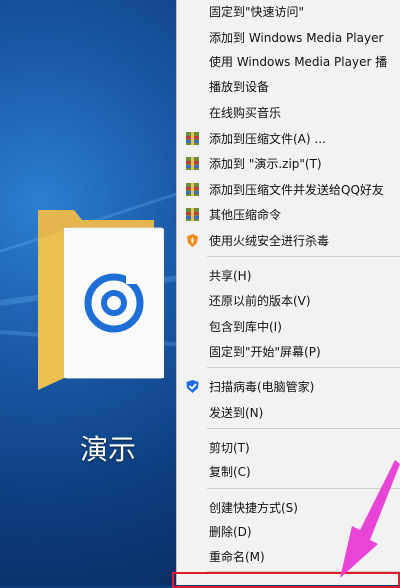  I want to click on menu-item-label: 使用火绒安全进行杀毒, so click(269, 241).